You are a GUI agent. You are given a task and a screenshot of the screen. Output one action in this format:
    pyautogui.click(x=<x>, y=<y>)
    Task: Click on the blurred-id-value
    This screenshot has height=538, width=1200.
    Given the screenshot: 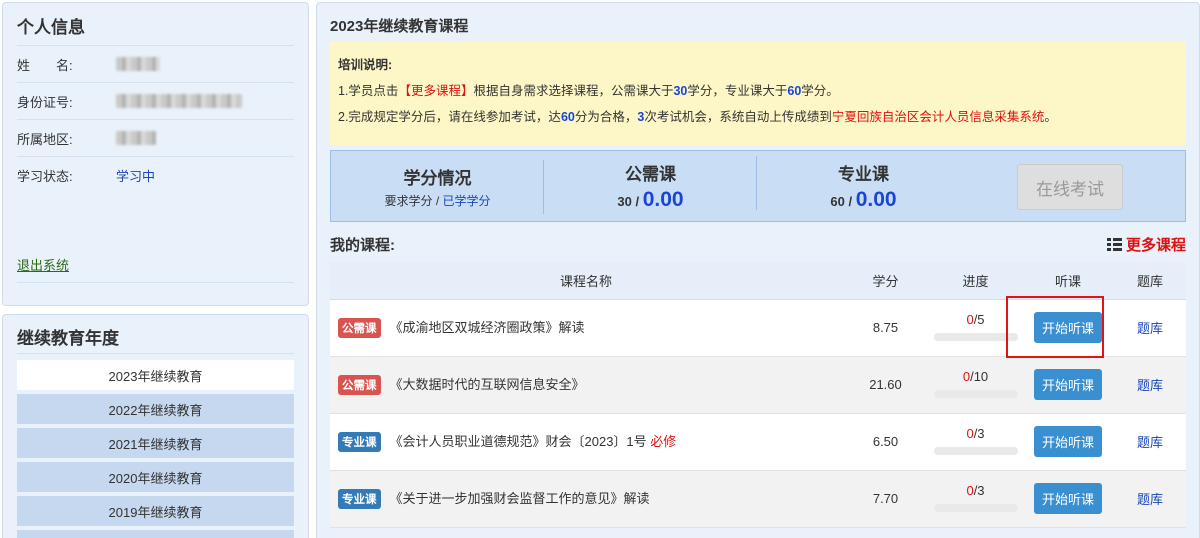 What is the action you would take?
    pyautogui.click(x=179, y=101)
    